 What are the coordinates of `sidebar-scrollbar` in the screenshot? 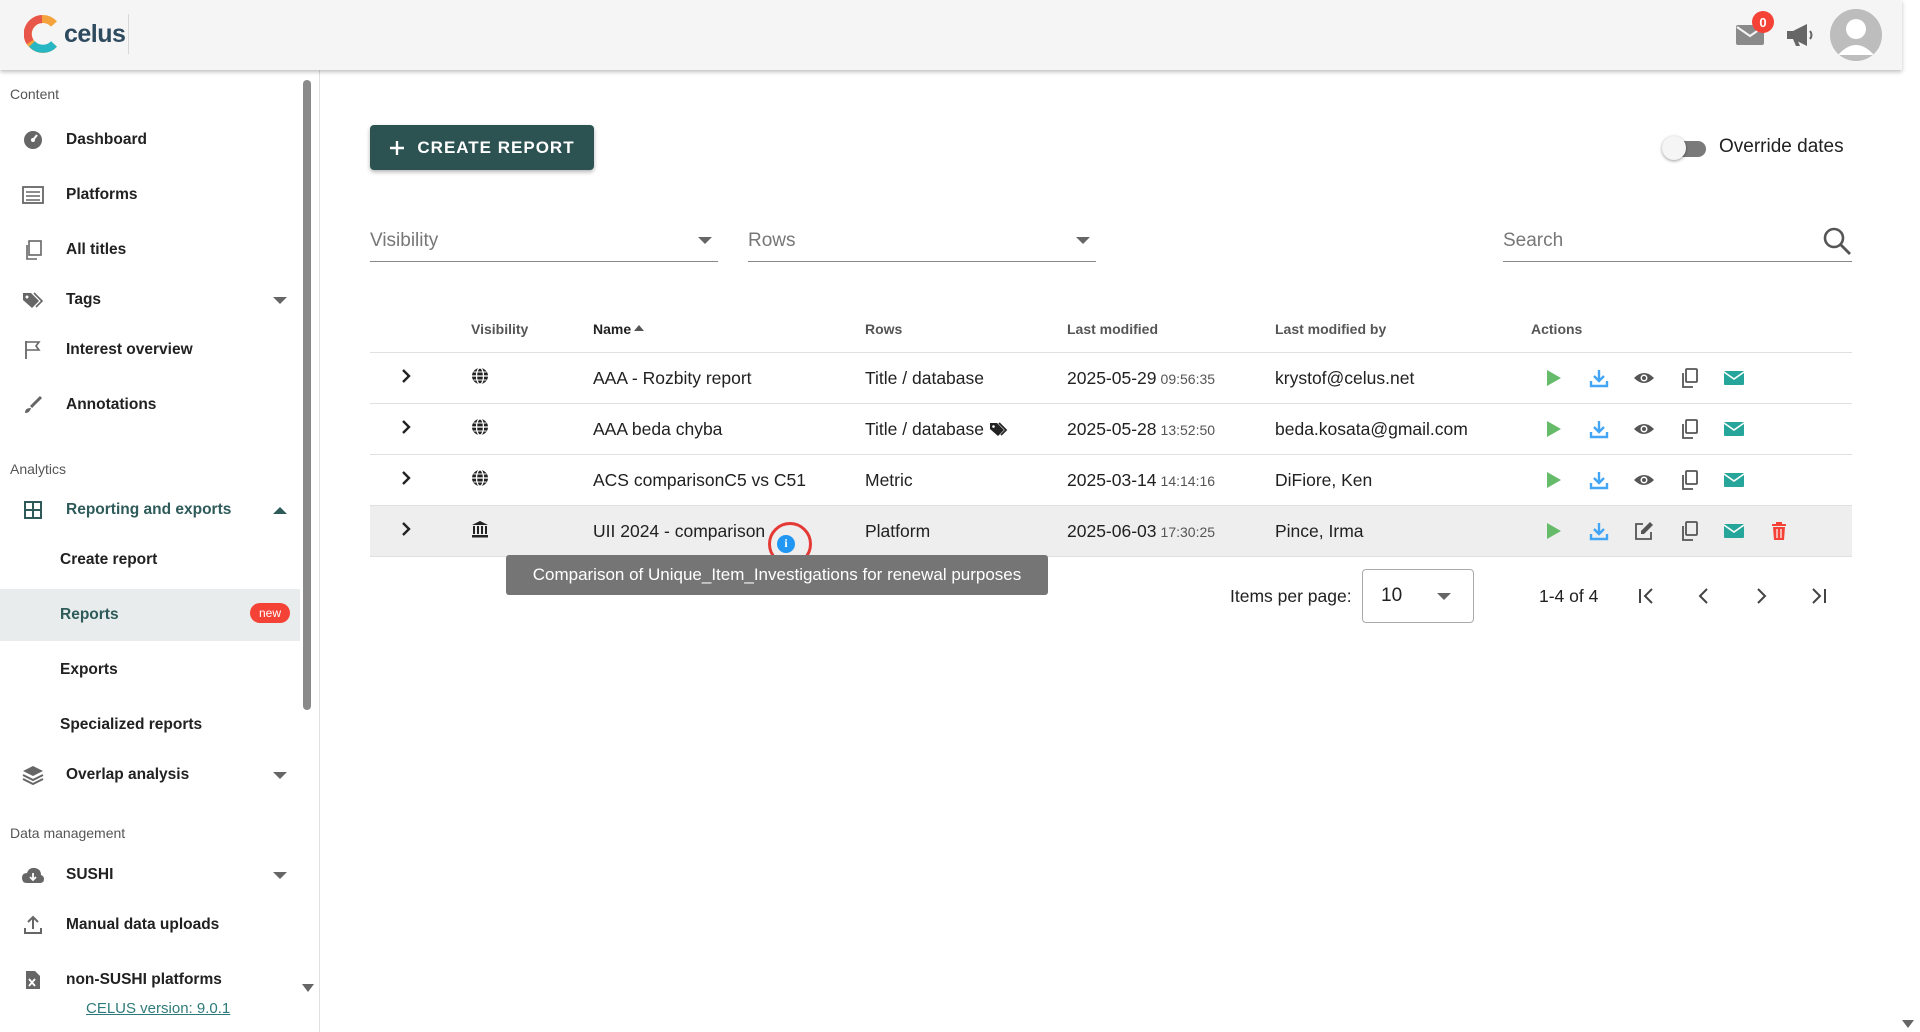 It's located at (307, 395).